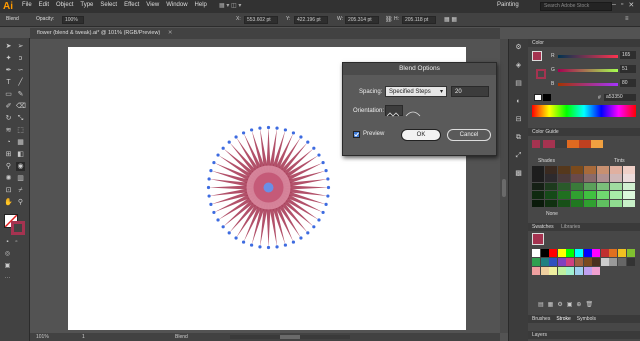  Describe the element at coordinates (21, 106) in the screenshot. I see `eraser-tool-icon: ⌫` at that location.